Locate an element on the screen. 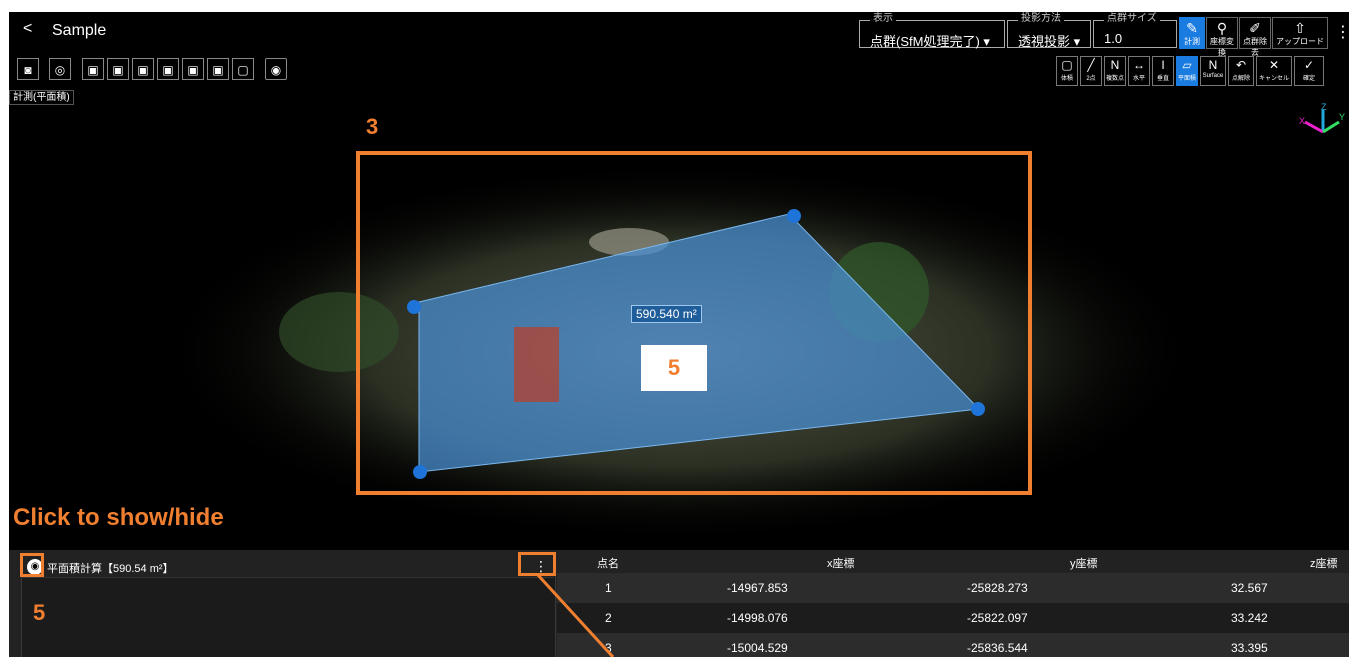  area-measurement-label: 590.540 m² is located at coordinates (666, 314).